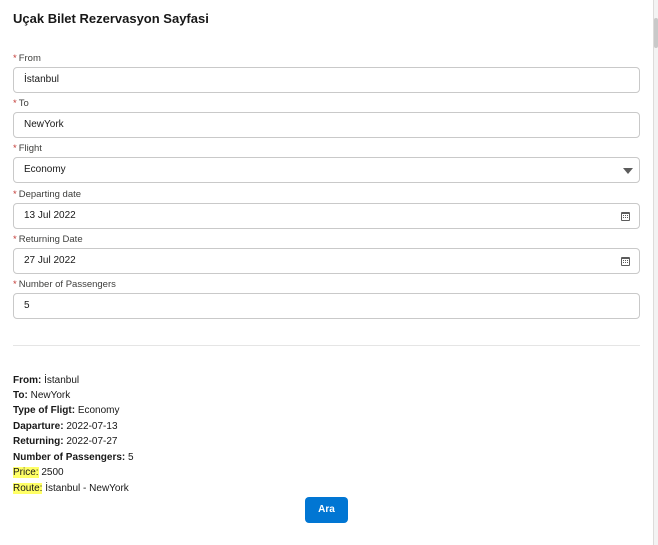 The height and width of the screenshot is (545, 658). Describe the element at coordinates (38, 426) in the screenshot. I see `summary-label: Daparture:` at that location.